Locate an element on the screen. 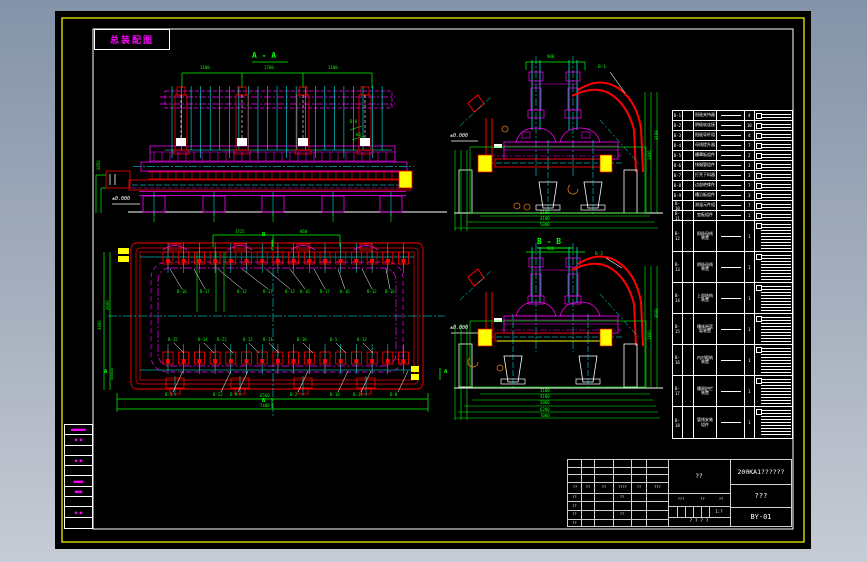 Image resolution: width=867 pixels, height=562 pixels. dimension-text: 60 is located at coordinates (358, 134).